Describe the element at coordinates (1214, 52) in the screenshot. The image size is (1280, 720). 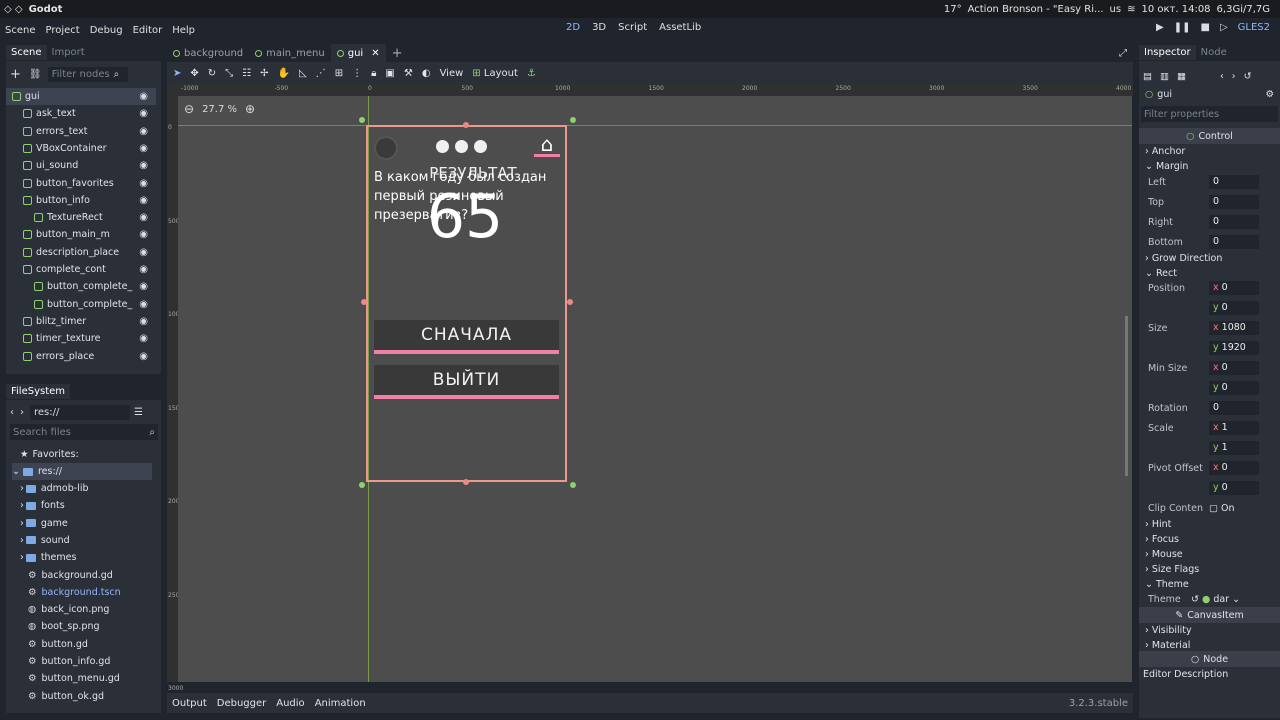
I see `tab-node: Node` at that location.